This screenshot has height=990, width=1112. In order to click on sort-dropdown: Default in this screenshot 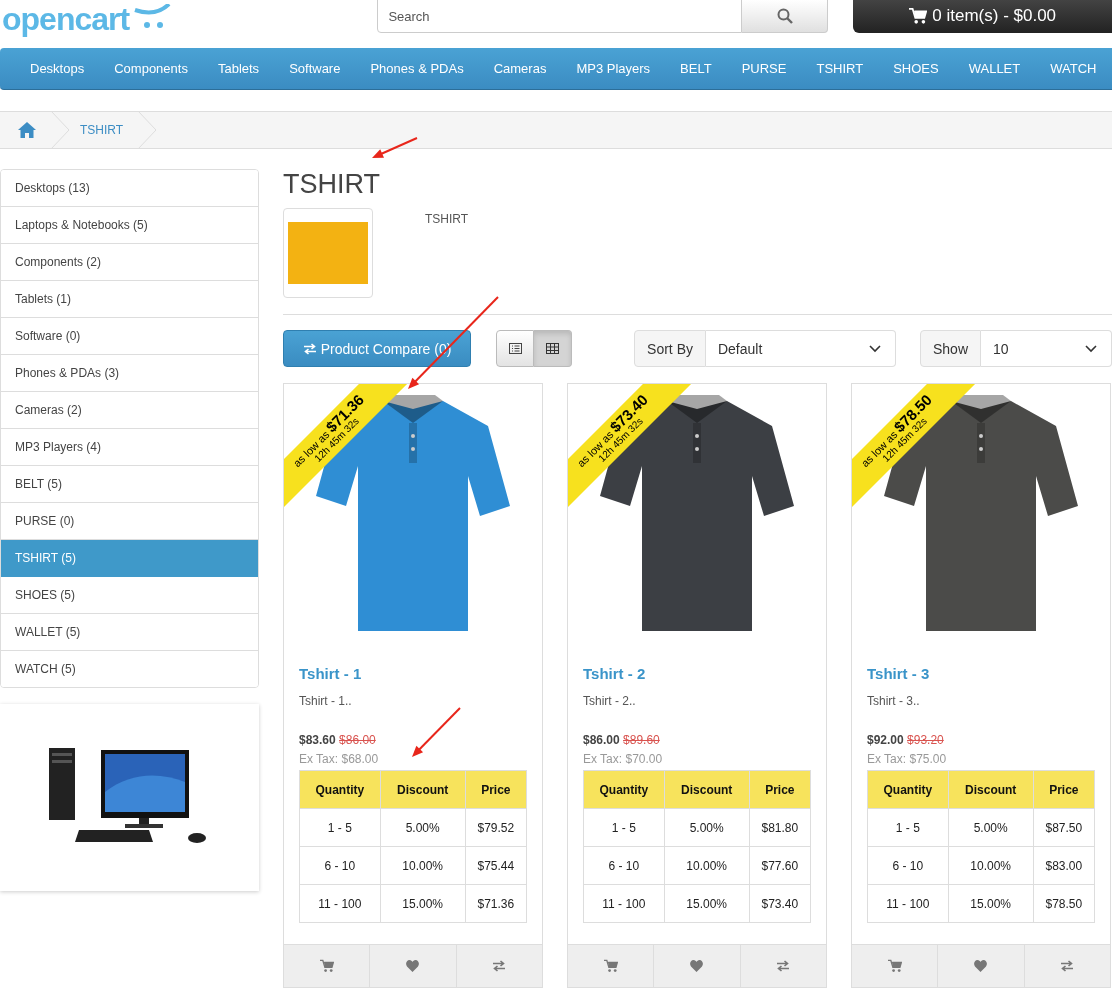, I will do `click(800, 348)`.